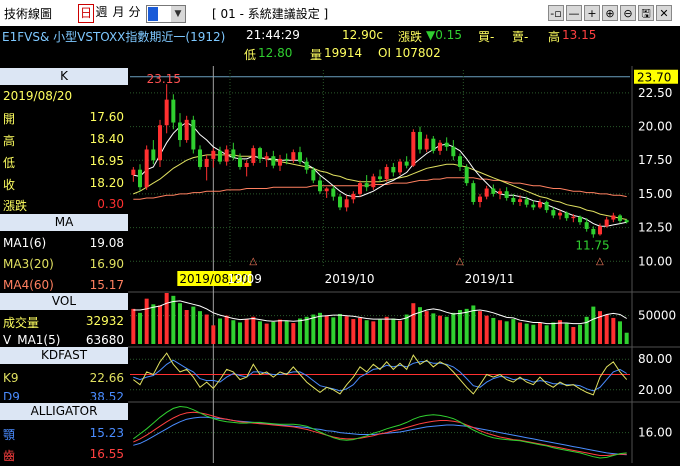 Image resolution: width=680 pixels, height=466 pixels. Describe the element at coordinates (101, 12) in the screenshot. I see `period-week-button: 週` at that location.